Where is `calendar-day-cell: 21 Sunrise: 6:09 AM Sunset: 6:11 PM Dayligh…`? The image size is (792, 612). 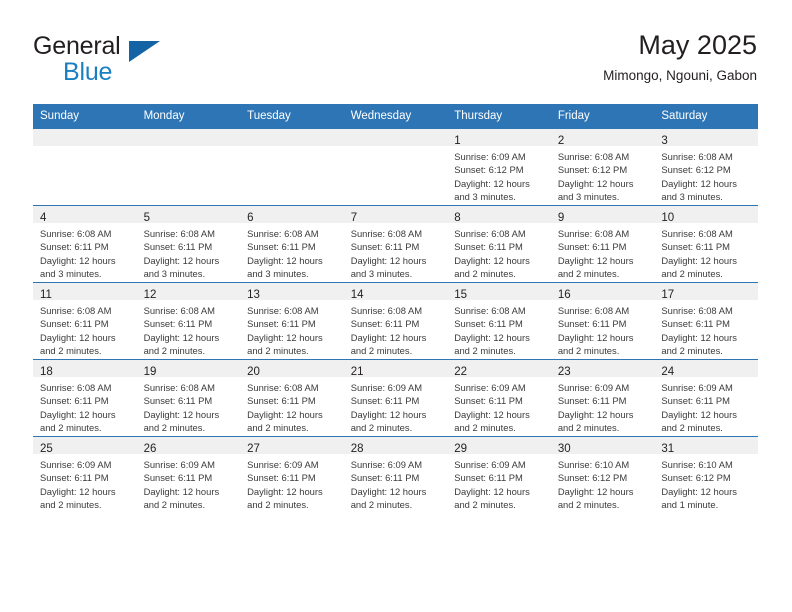
calendar-day-cell: 21 Sunrise: 6:09 AM Sunset: 6:11 PM Dayligh… is located at coordinates (395, 398).